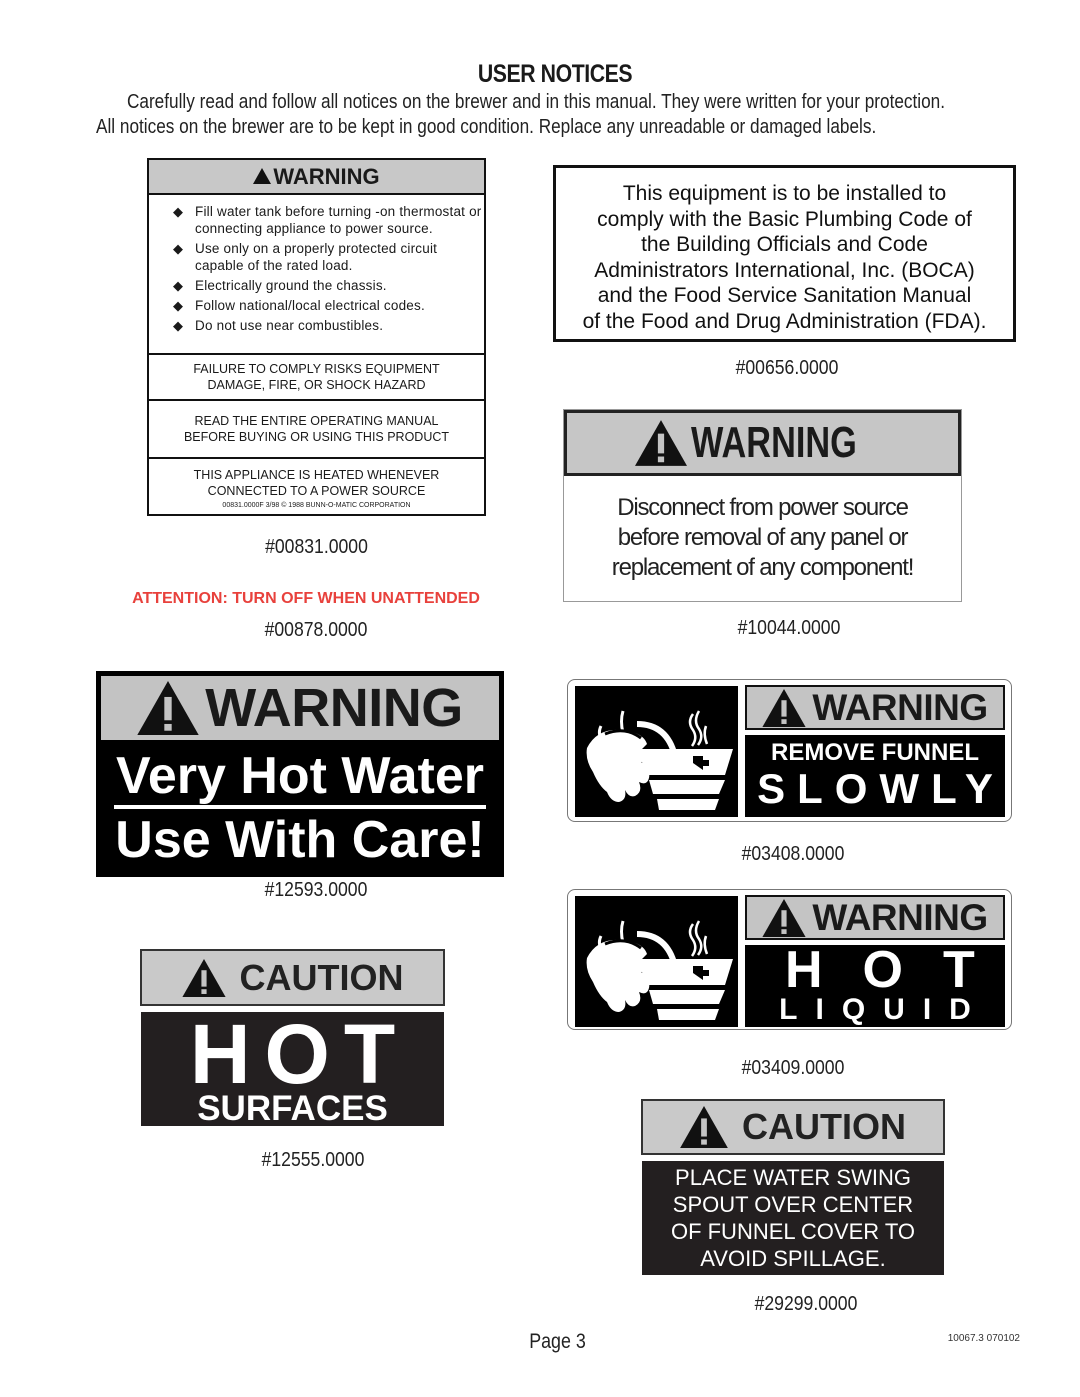 This screenshot has width=1080, height=1397. I want to click on label-12555-body: HOT SURFACES, so click(292, 1069).